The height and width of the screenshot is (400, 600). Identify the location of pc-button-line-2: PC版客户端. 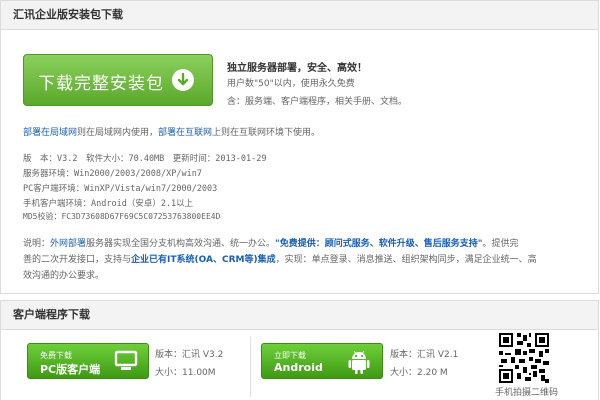
(70, 369).